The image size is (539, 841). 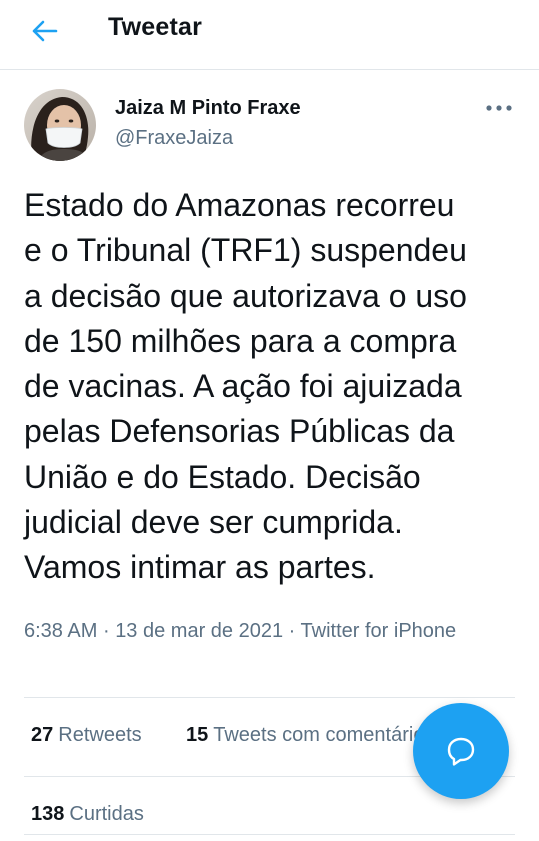 I want to click on likes-count: 138, so click(x=48, y=814).